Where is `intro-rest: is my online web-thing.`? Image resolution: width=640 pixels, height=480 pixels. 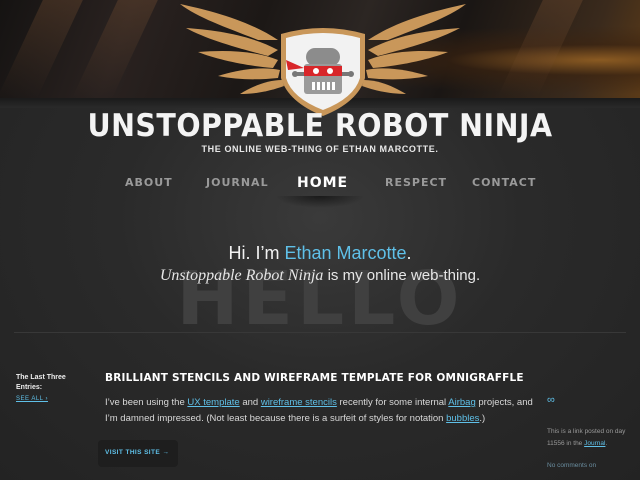 intro-rest: is my online web-thing. is located at coordinates (402, 275).